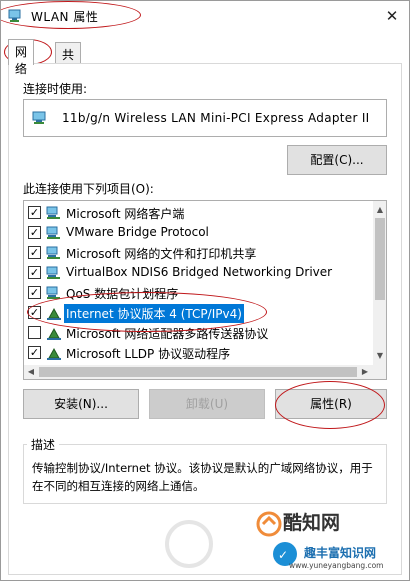  I want to click on window-title: WLAN 属性, so click(65, 17).